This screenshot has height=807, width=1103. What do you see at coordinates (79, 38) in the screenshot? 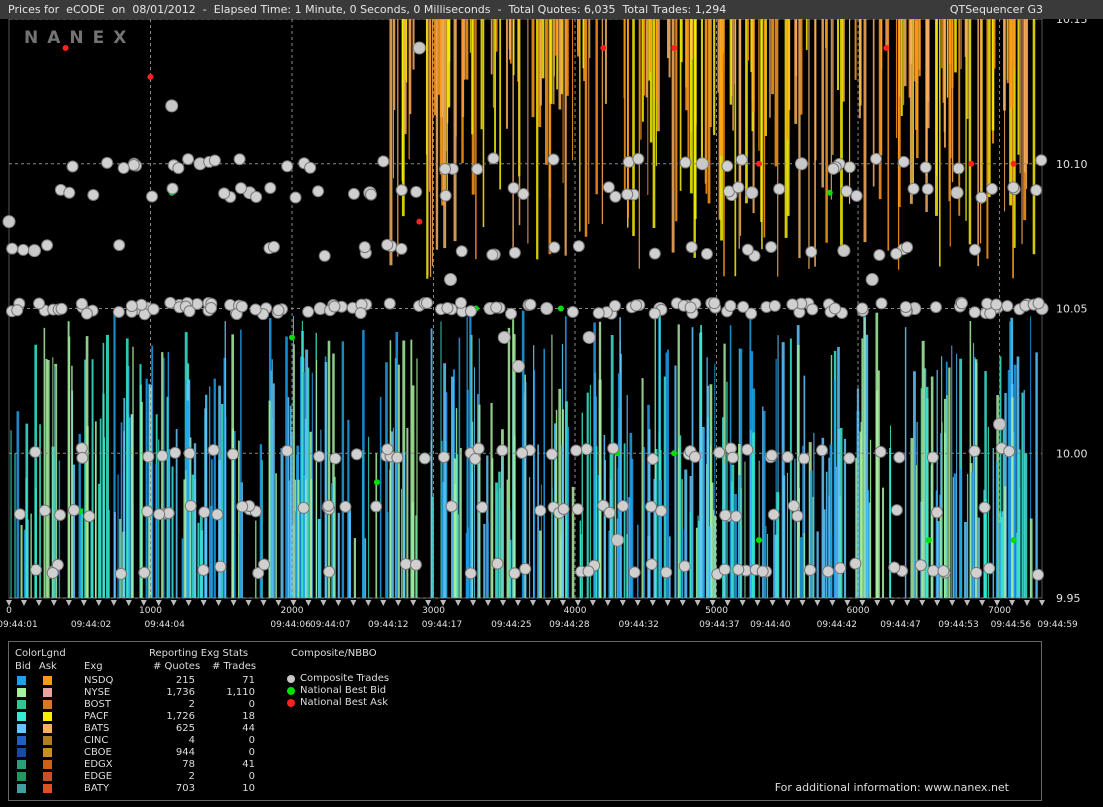
I see `nanex-watermark: NANEX` at bounding box center [79, 38].